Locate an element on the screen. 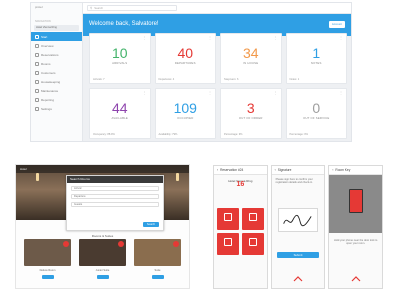 This screenshot has height=289, width=396. guests-field: Guests is located at coordinates (115, 204).